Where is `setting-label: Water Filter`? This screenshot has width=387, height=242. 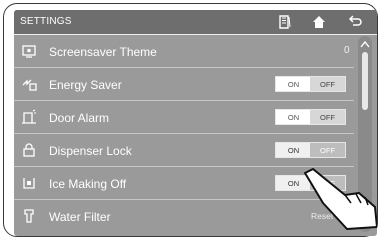 setting-label: Water Filter is located at coordinates (80, 217).